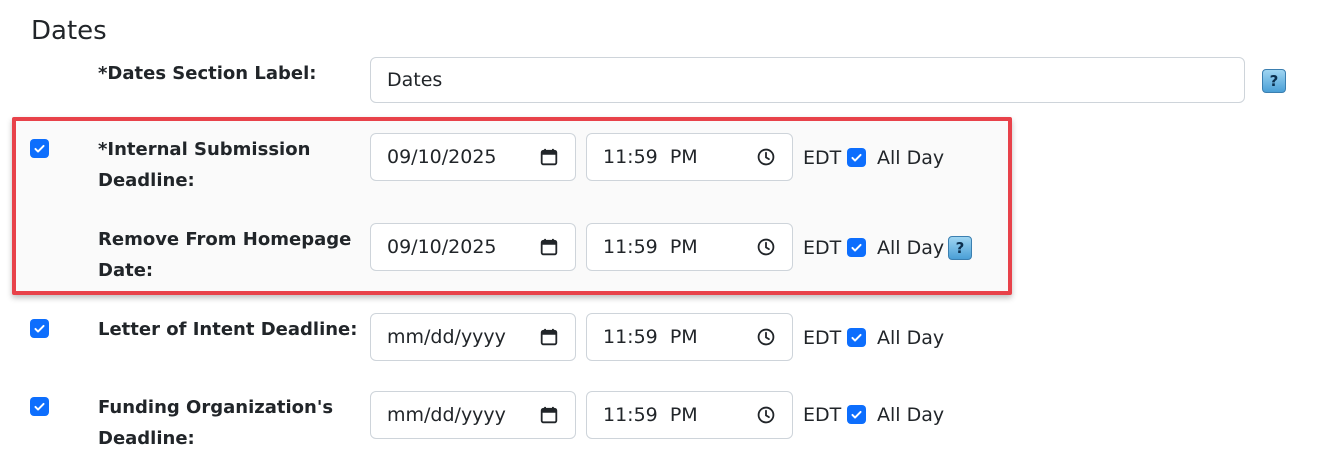 The height and width of the screenshot is (473, 1322). I want to click on internal-submission-time-input: 11:59 PM, so click(689, 157).